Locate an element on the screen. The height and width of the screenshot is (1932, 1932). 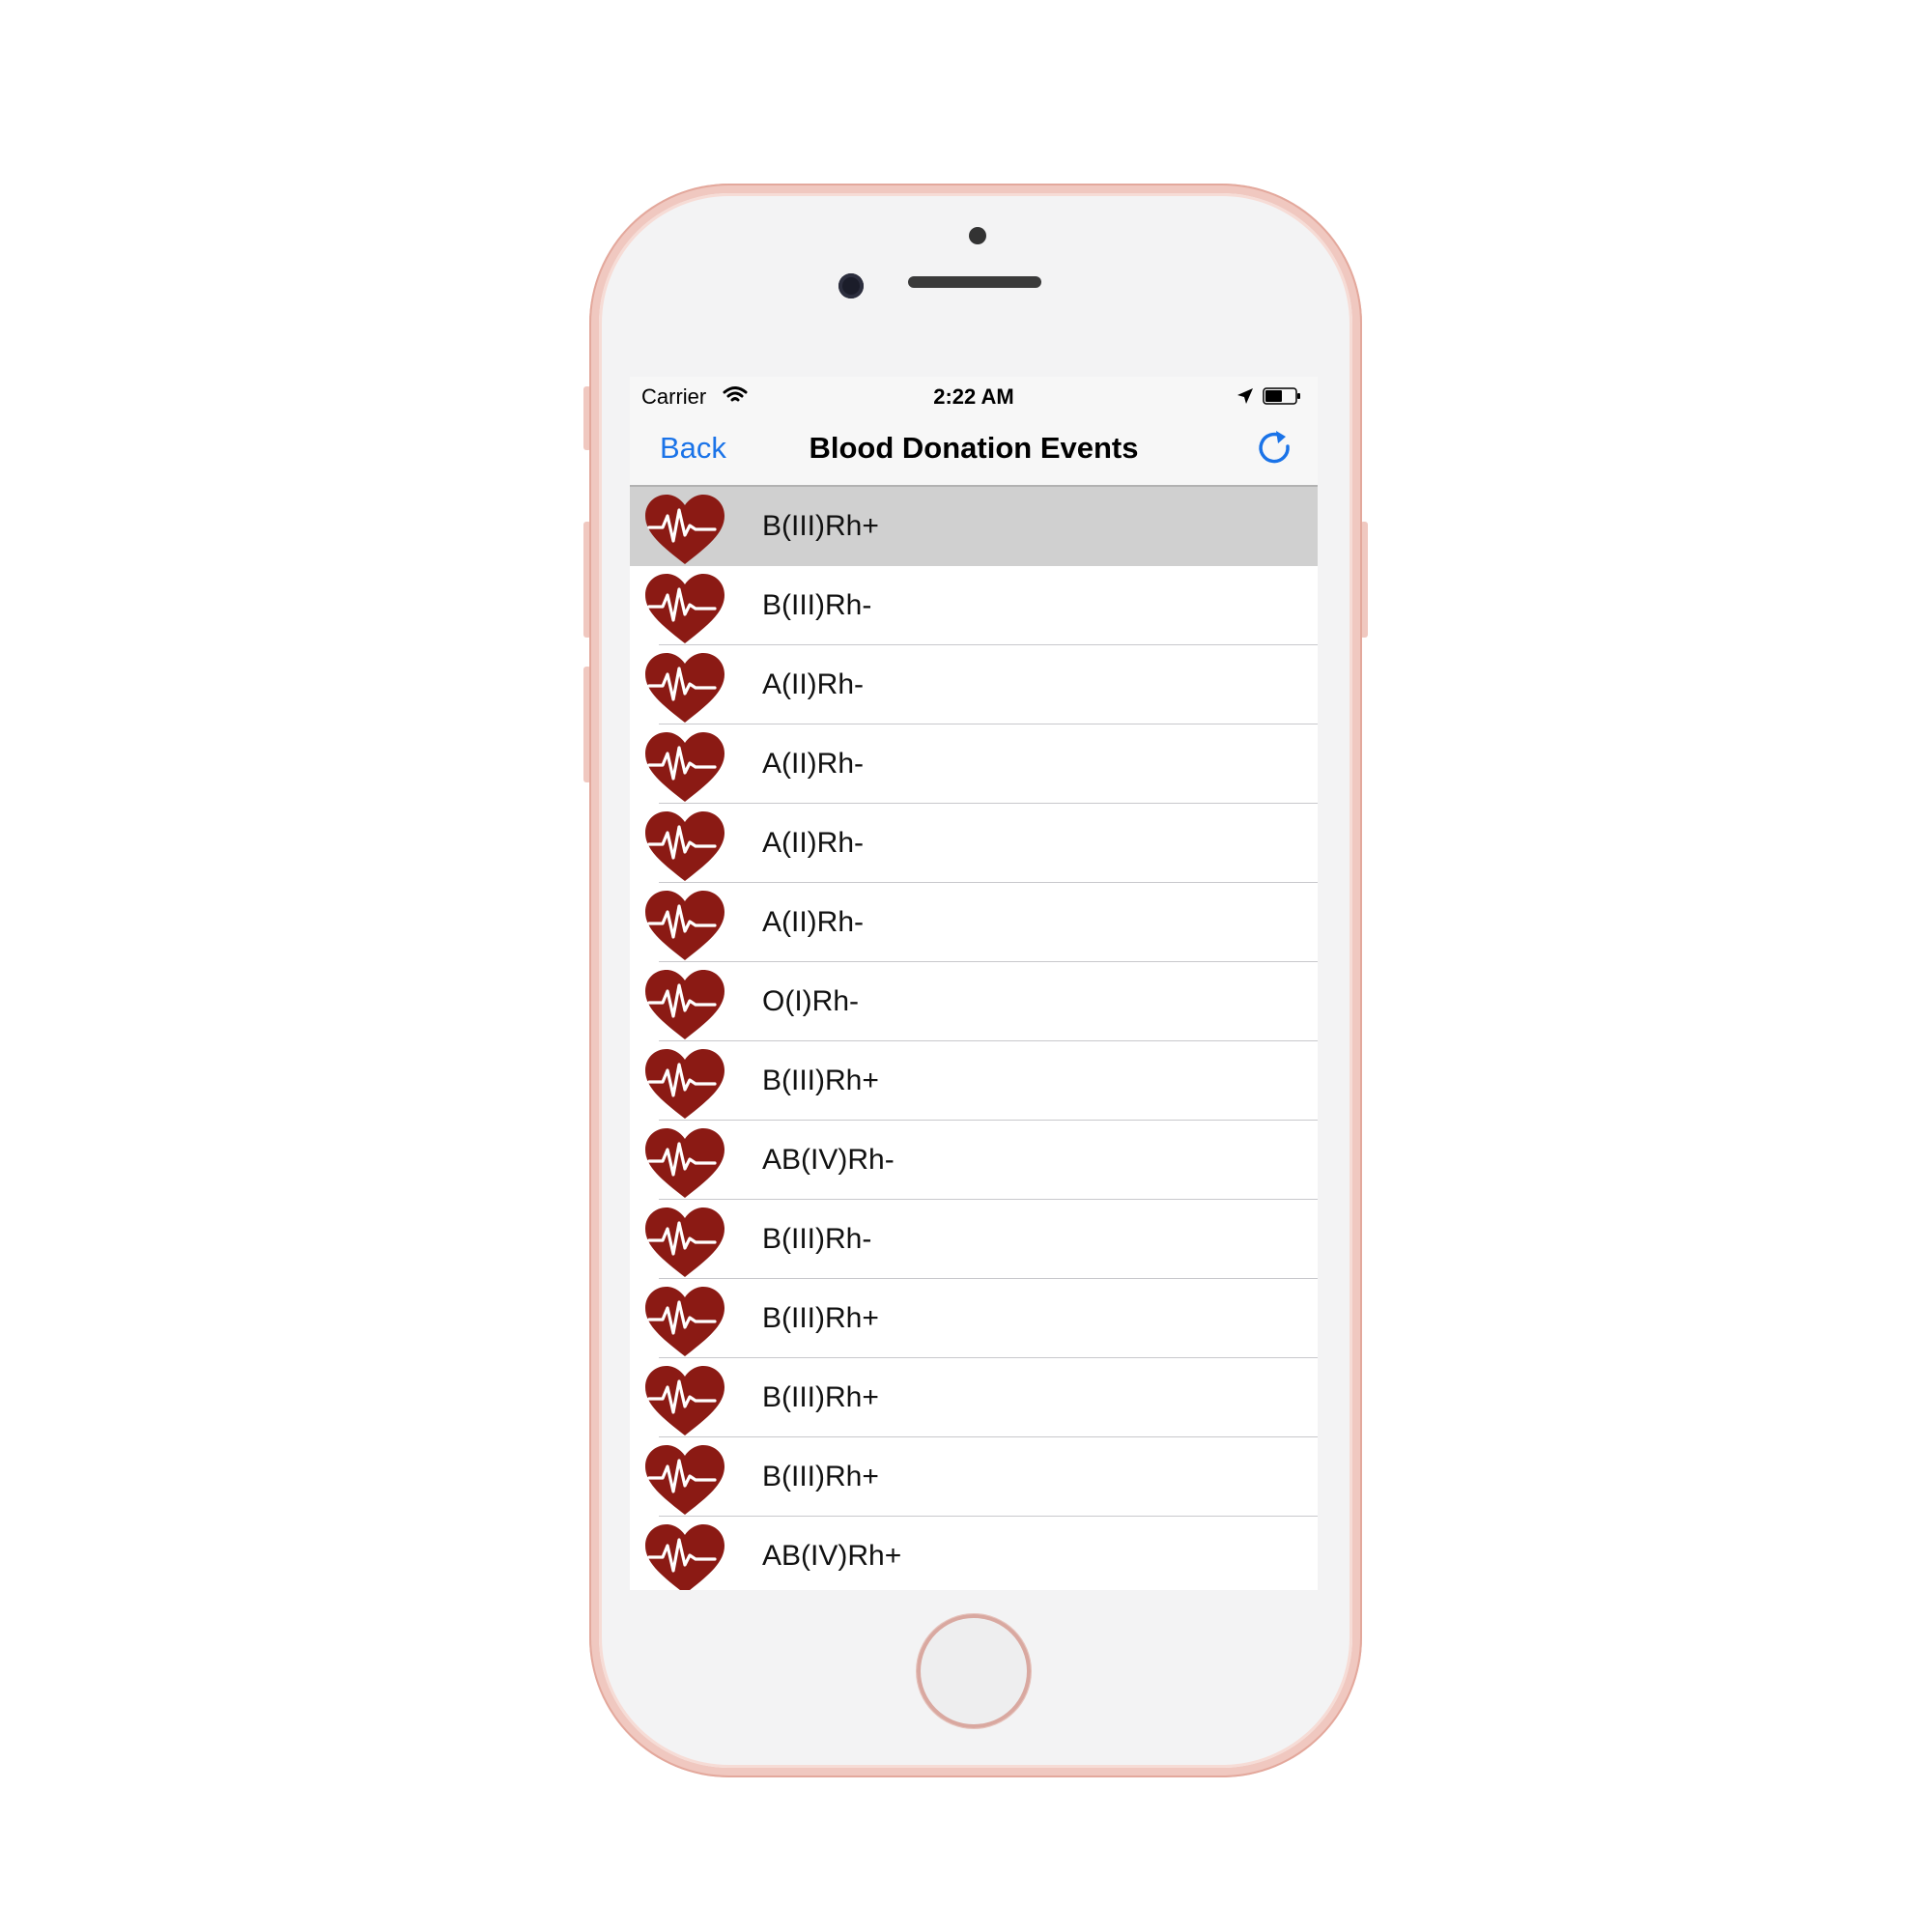
battery-icon is located at coordinates (1281, 396).